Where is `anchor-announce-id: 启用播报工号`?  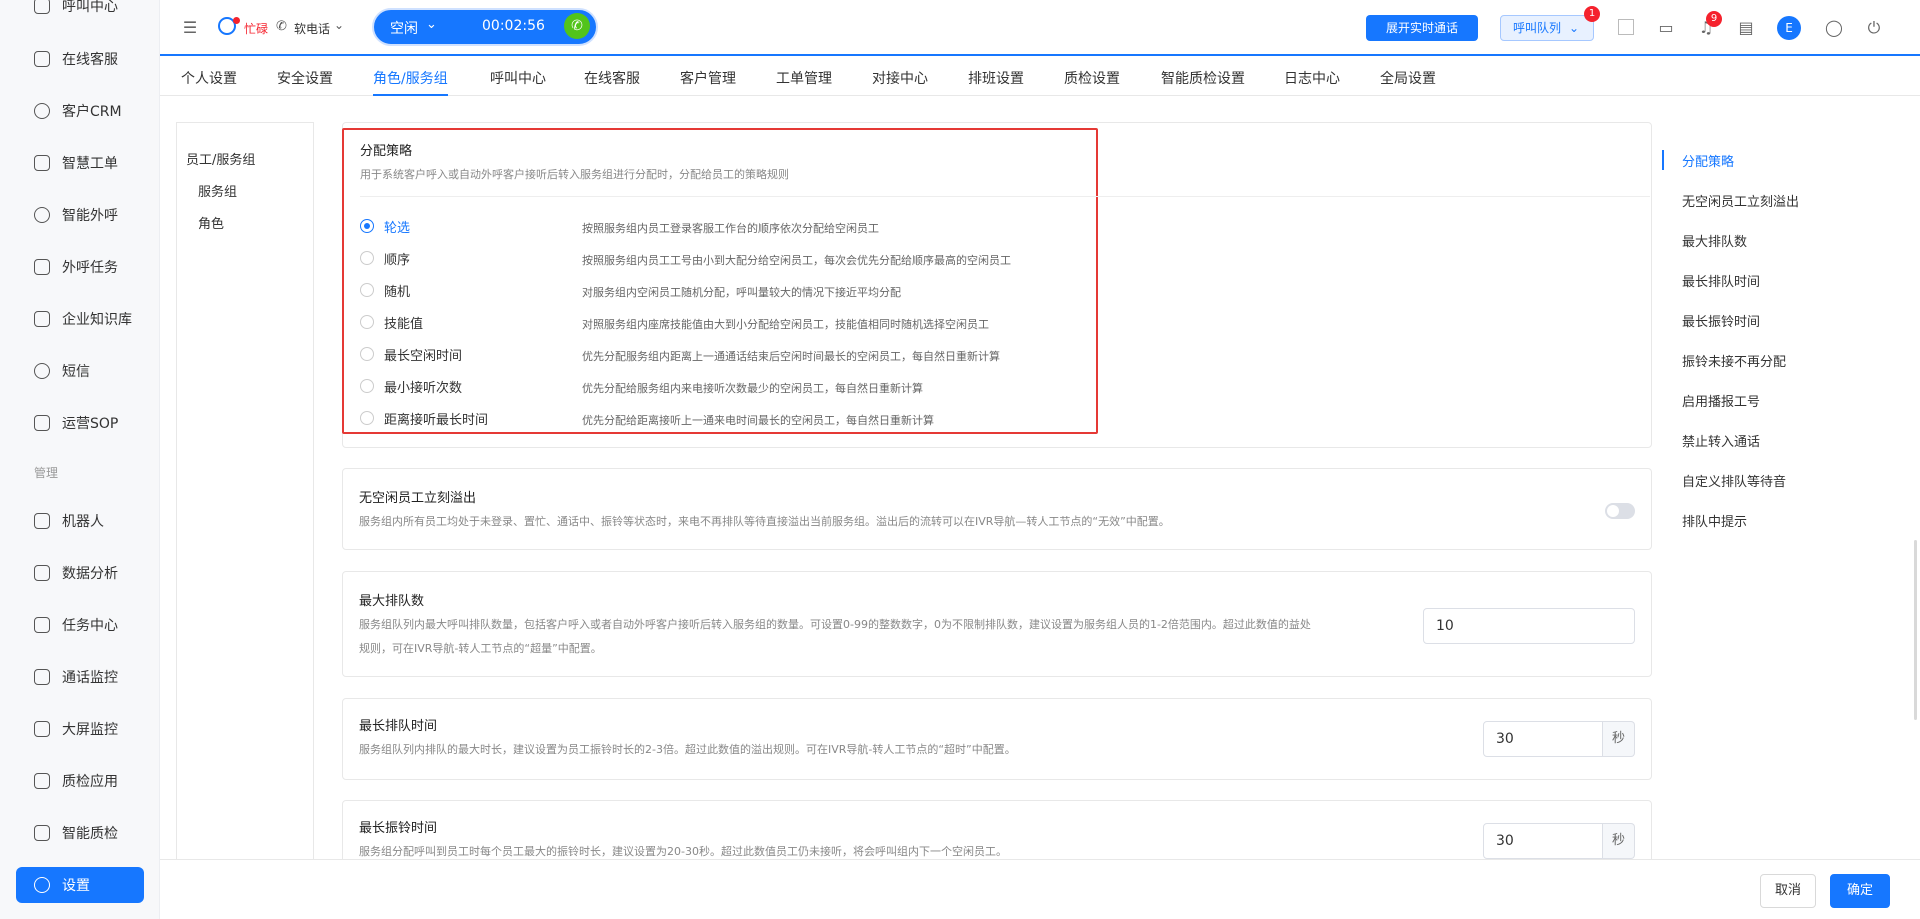 anchor-announce-id: 启用播报工号 is located at coordinates (1721, 400).